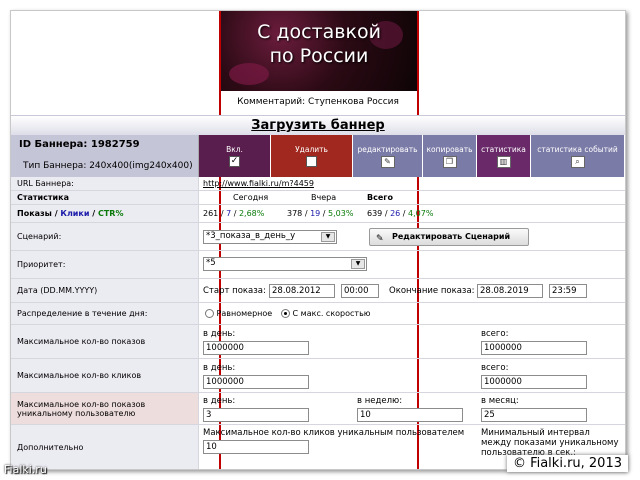  Describe the element at coordinates (577, 149) in the screenshot. I see `event-stats-label: статистика событий` at that location.